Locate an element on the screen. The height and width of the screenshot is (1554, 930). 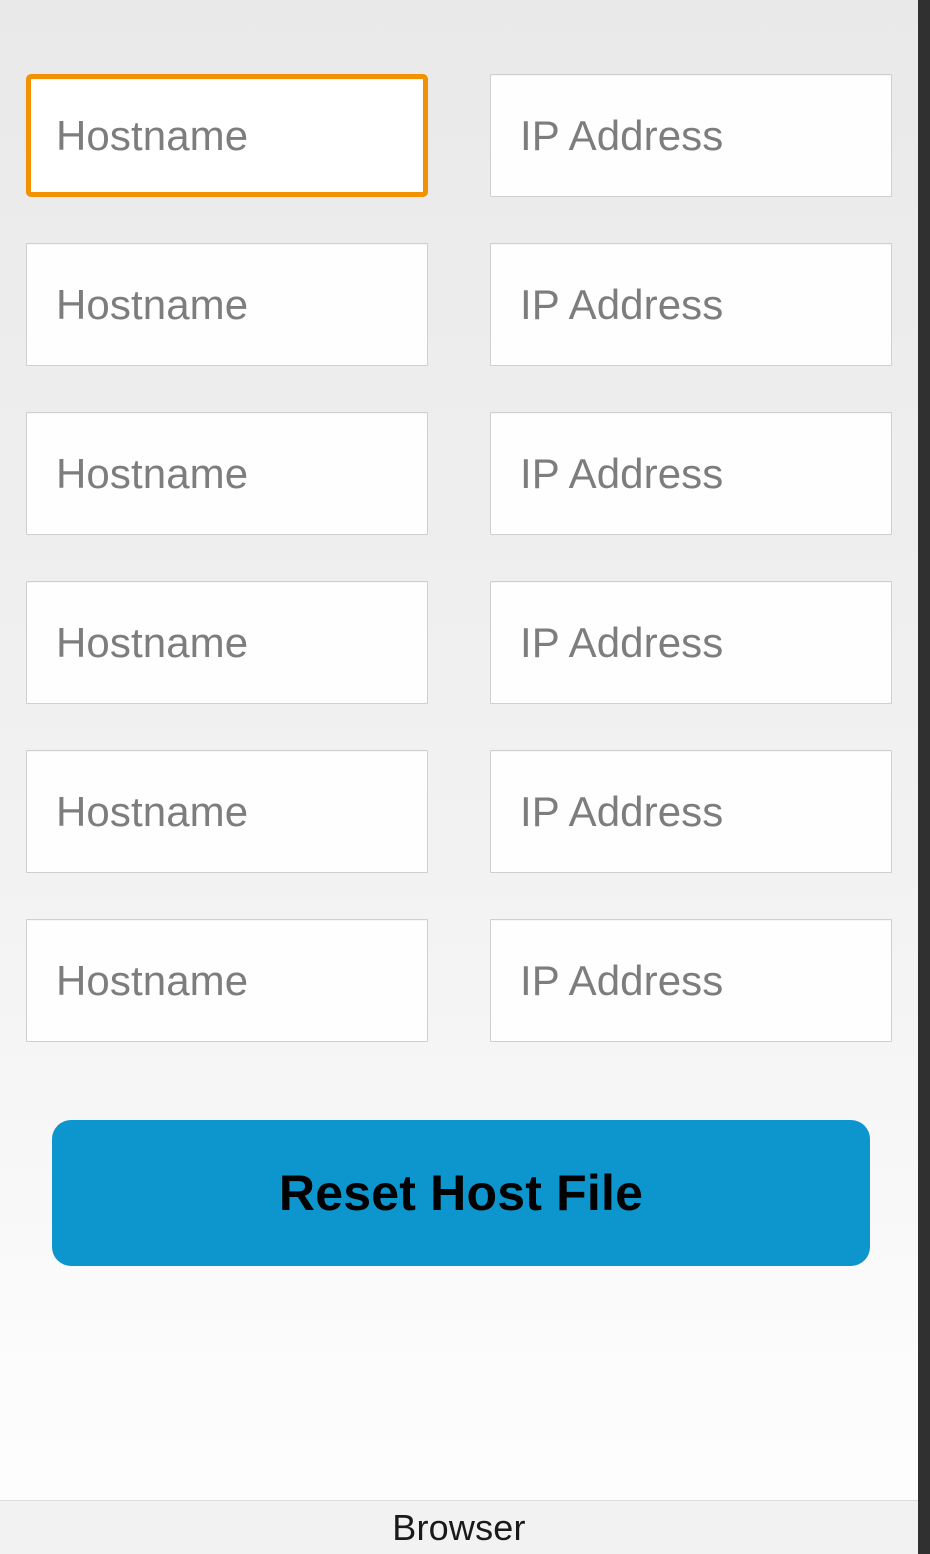
ip-address-placeholder-2: IP Address is located at coordinates (622, 304).